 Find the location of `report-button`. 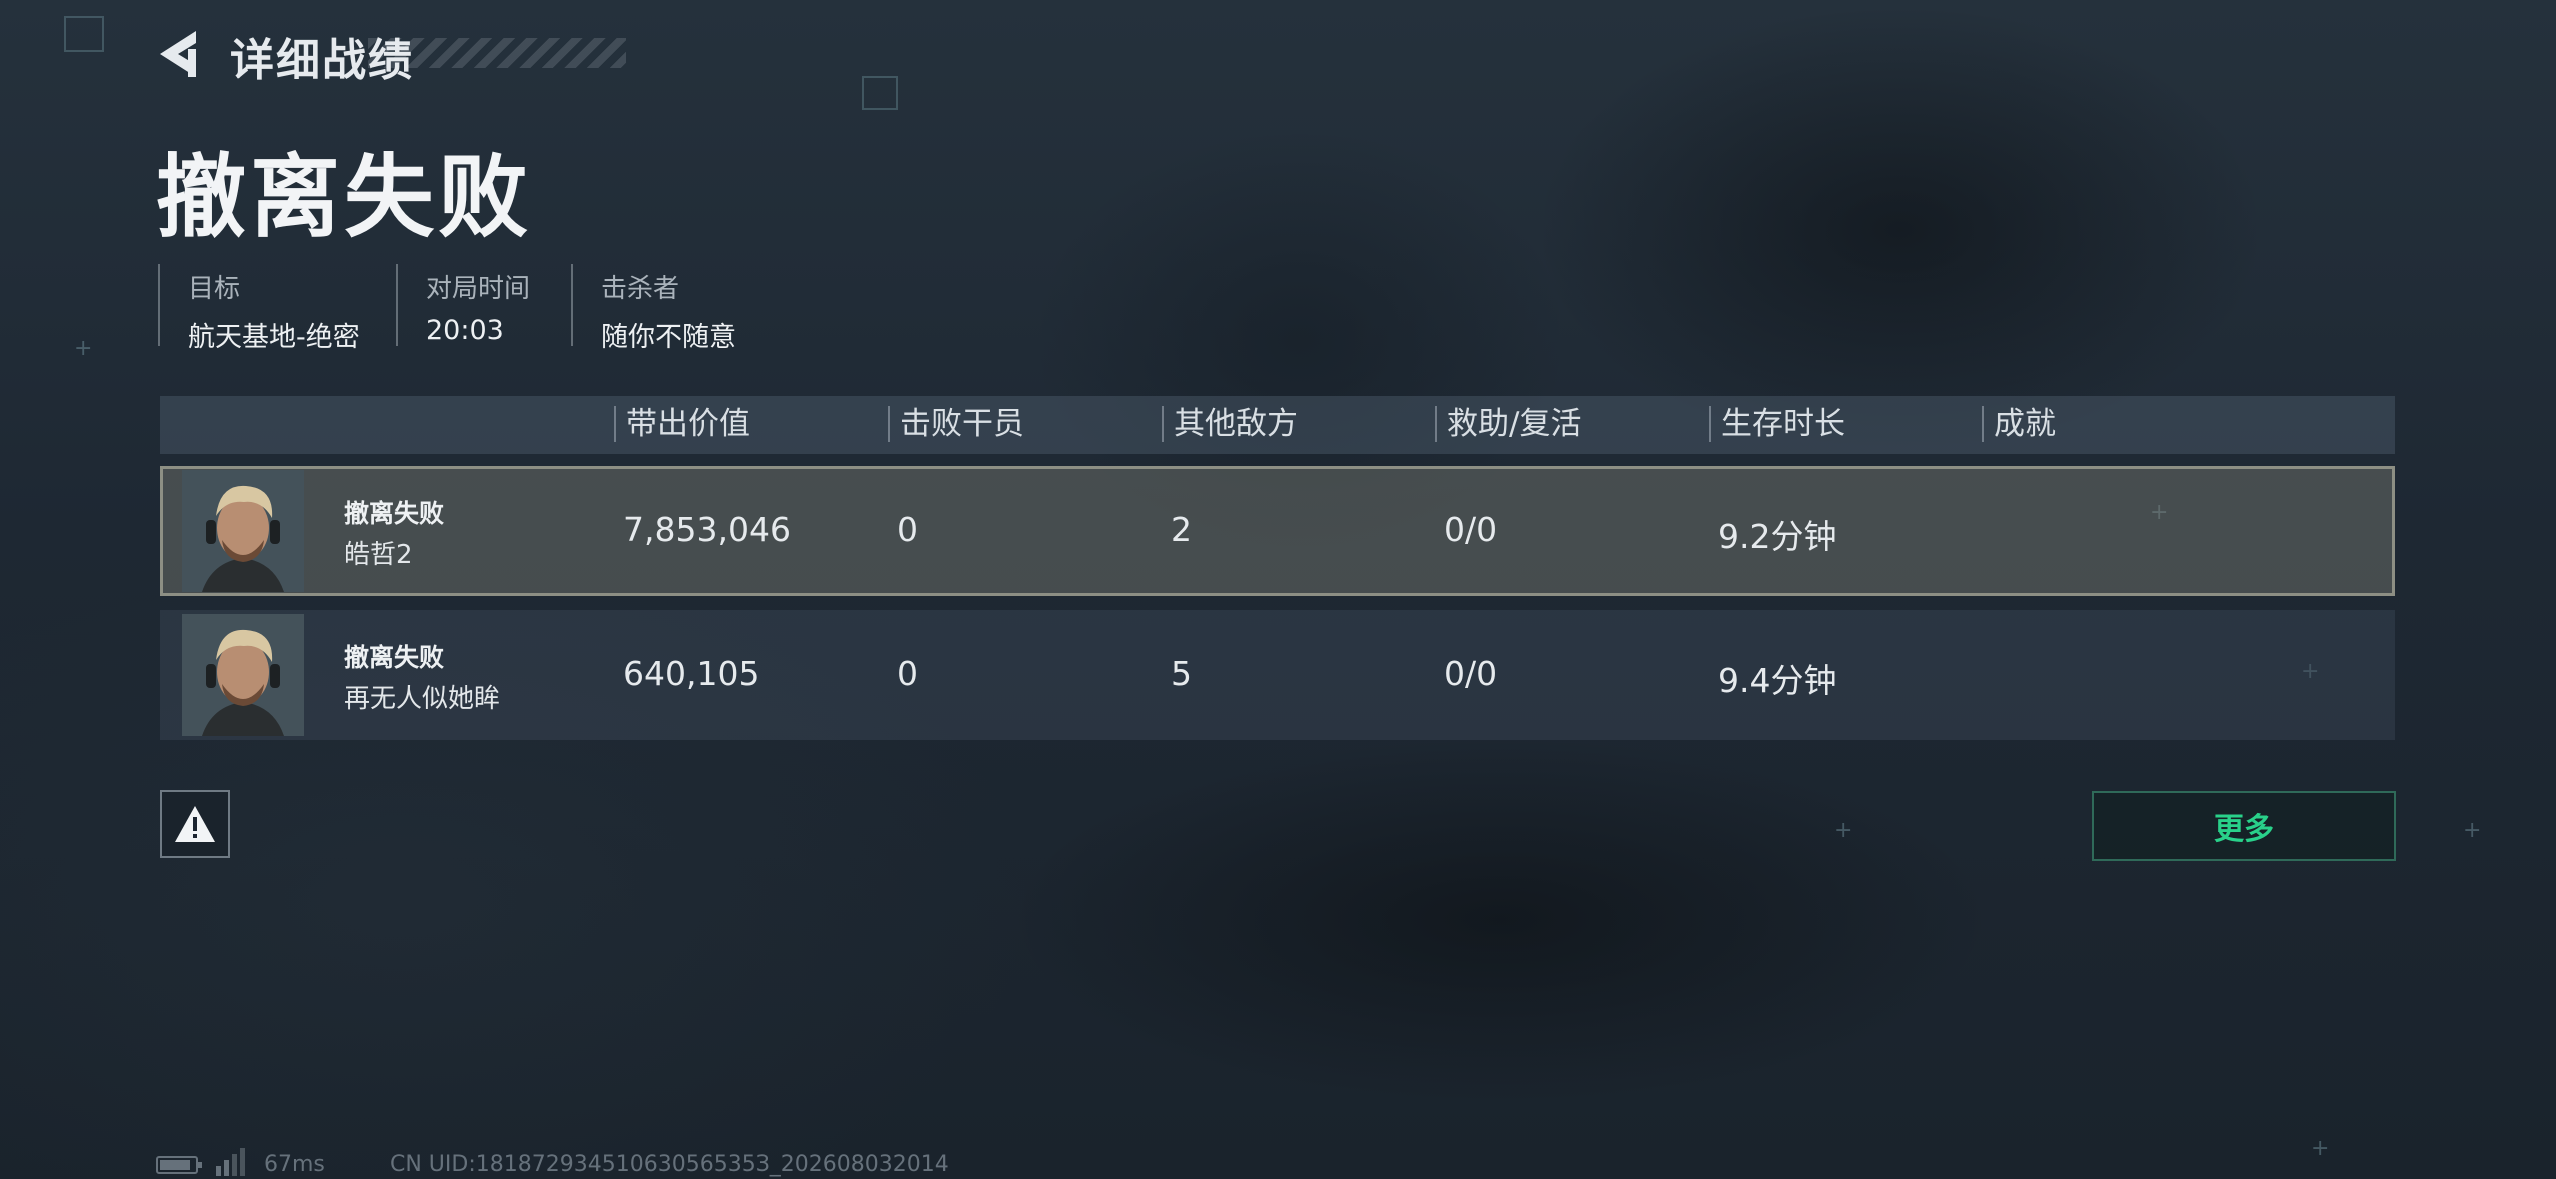

report-button is located at coordinates (195, 824).